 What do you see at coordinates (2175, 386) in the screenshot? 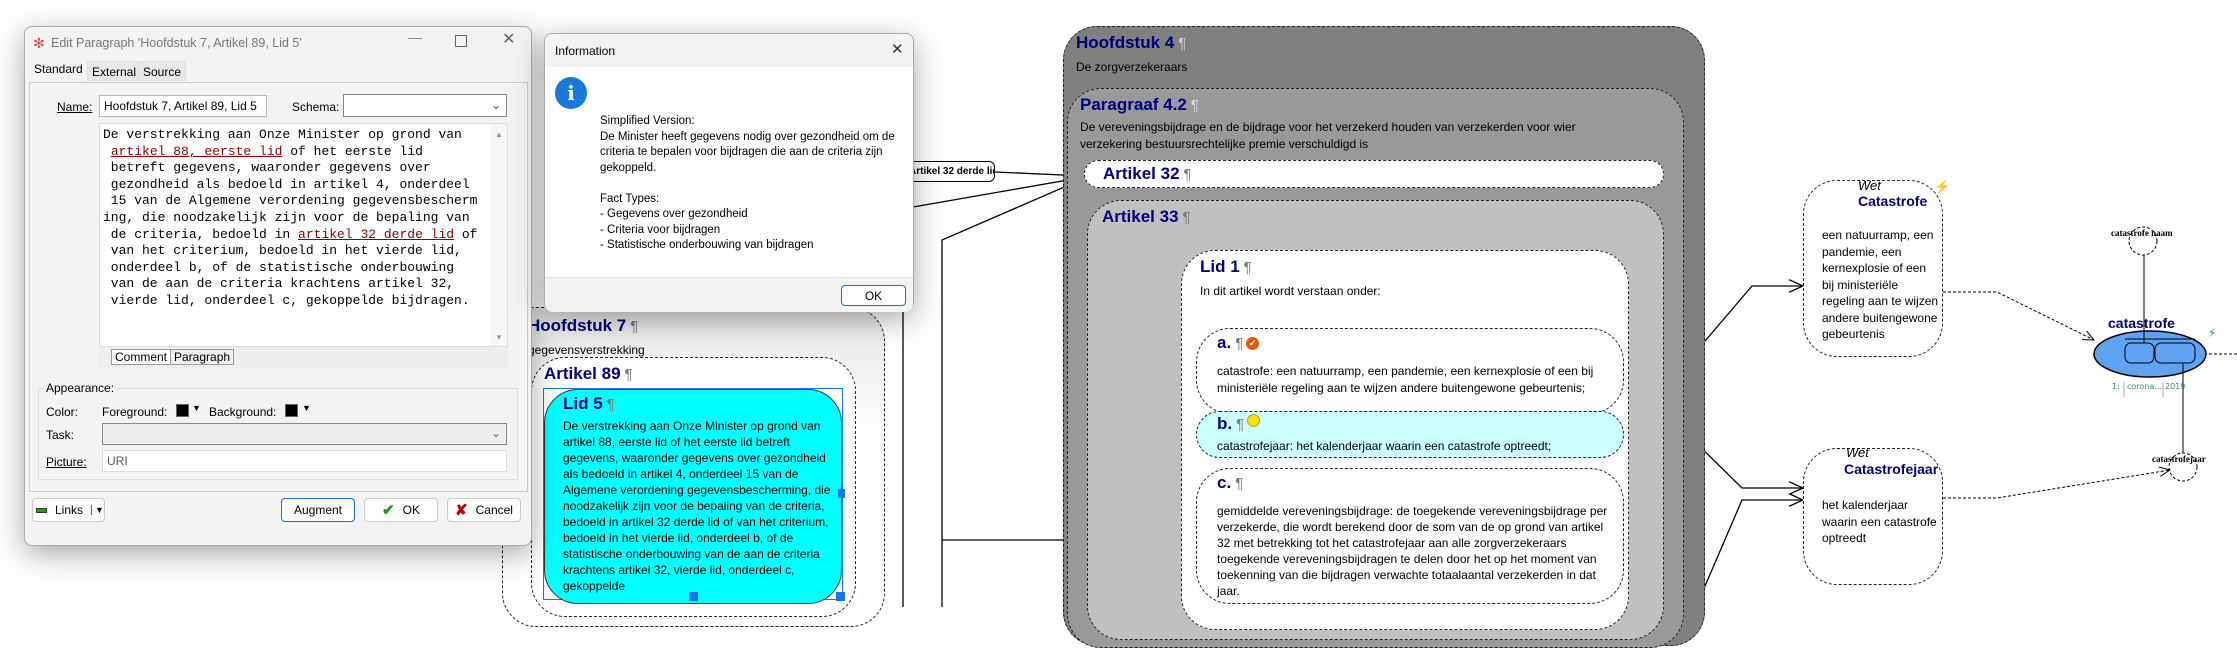
I see `population-cell: 2019` at bounding box center [2175, 386].